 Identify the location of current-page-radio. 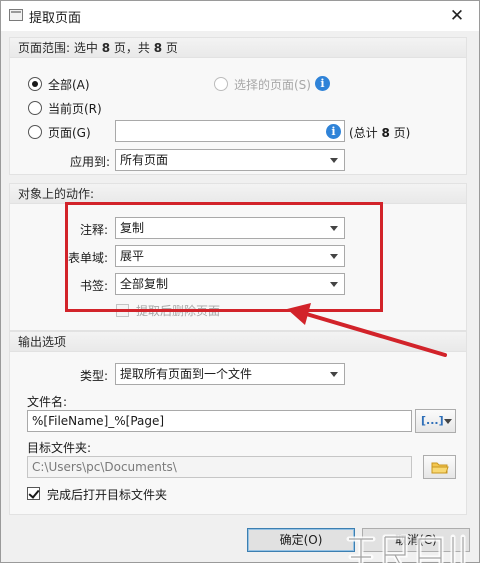
(35, 108).